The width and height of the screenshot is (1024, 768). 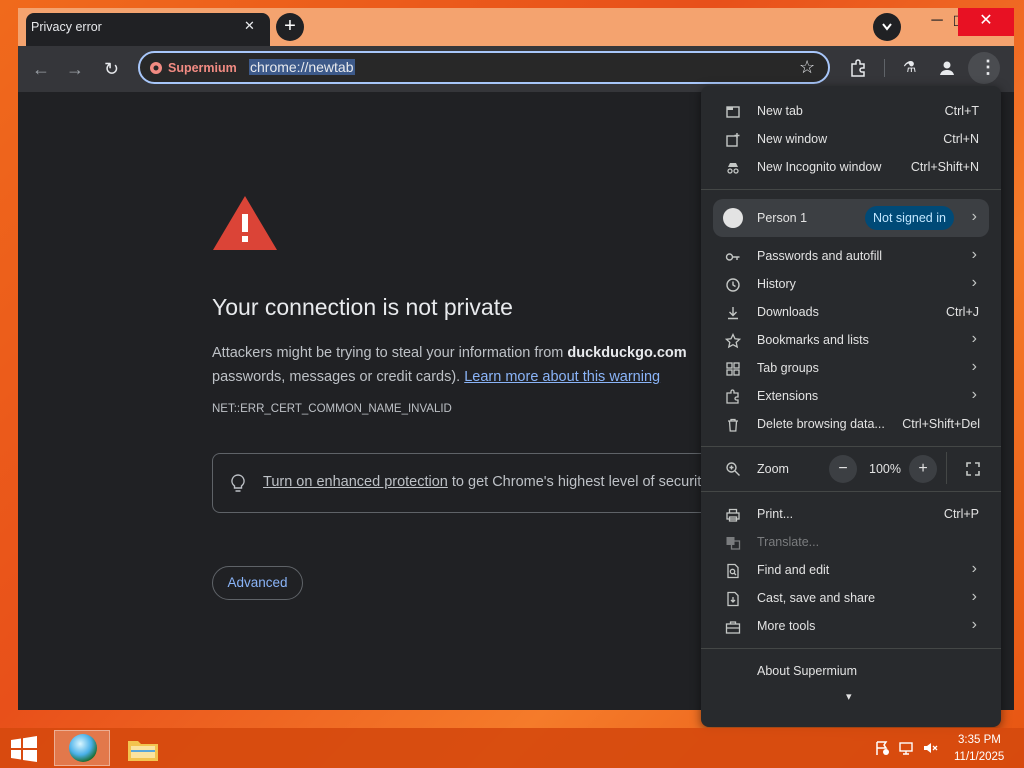 What do you see at coordinates (41, 69) in the screenshot?
I see `back-icon: ←` at bounding box center [41, 69].